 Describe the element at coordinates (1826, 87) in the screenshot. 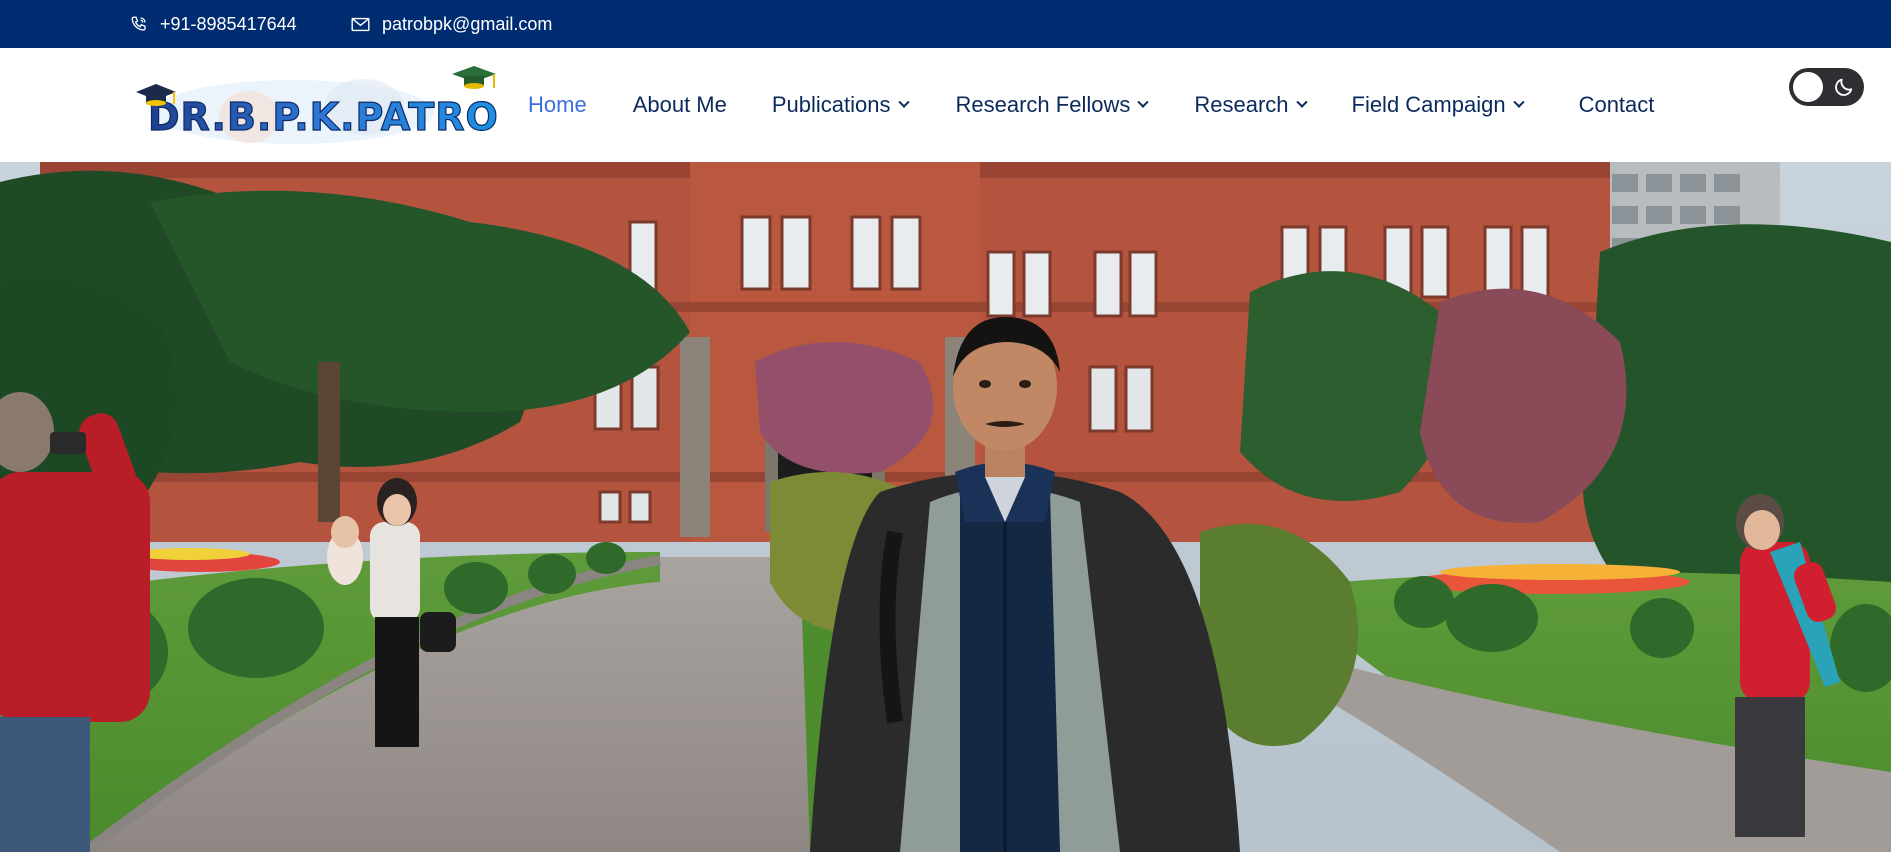

I see `theme-toggle` at that location.